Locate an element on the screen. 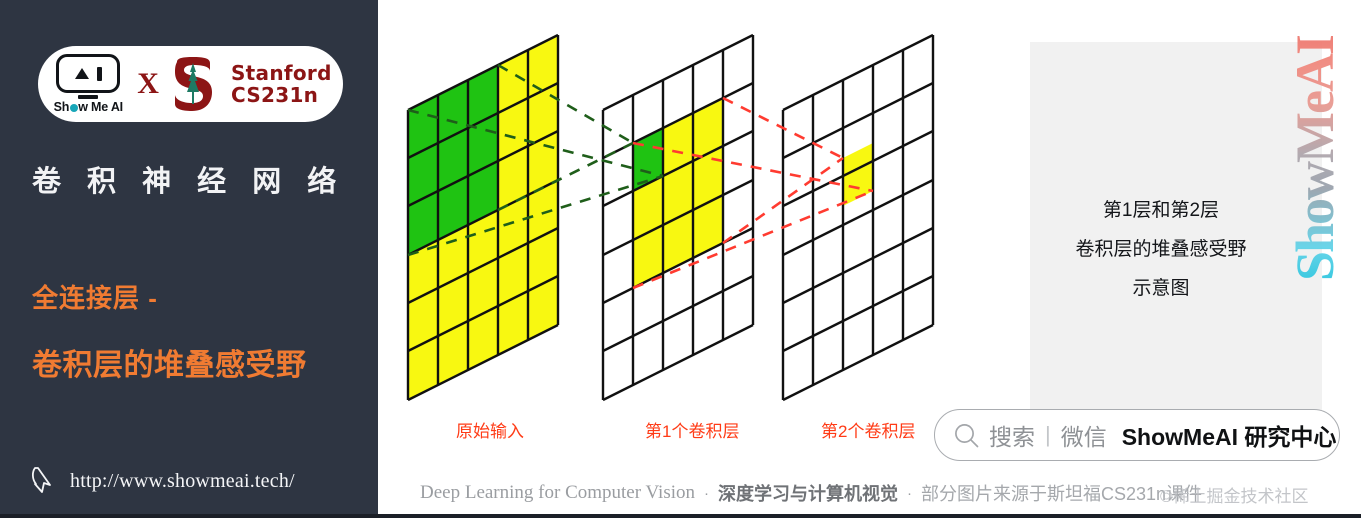  layer-label-input: 原始输入 is located at coordinates (490, 431).